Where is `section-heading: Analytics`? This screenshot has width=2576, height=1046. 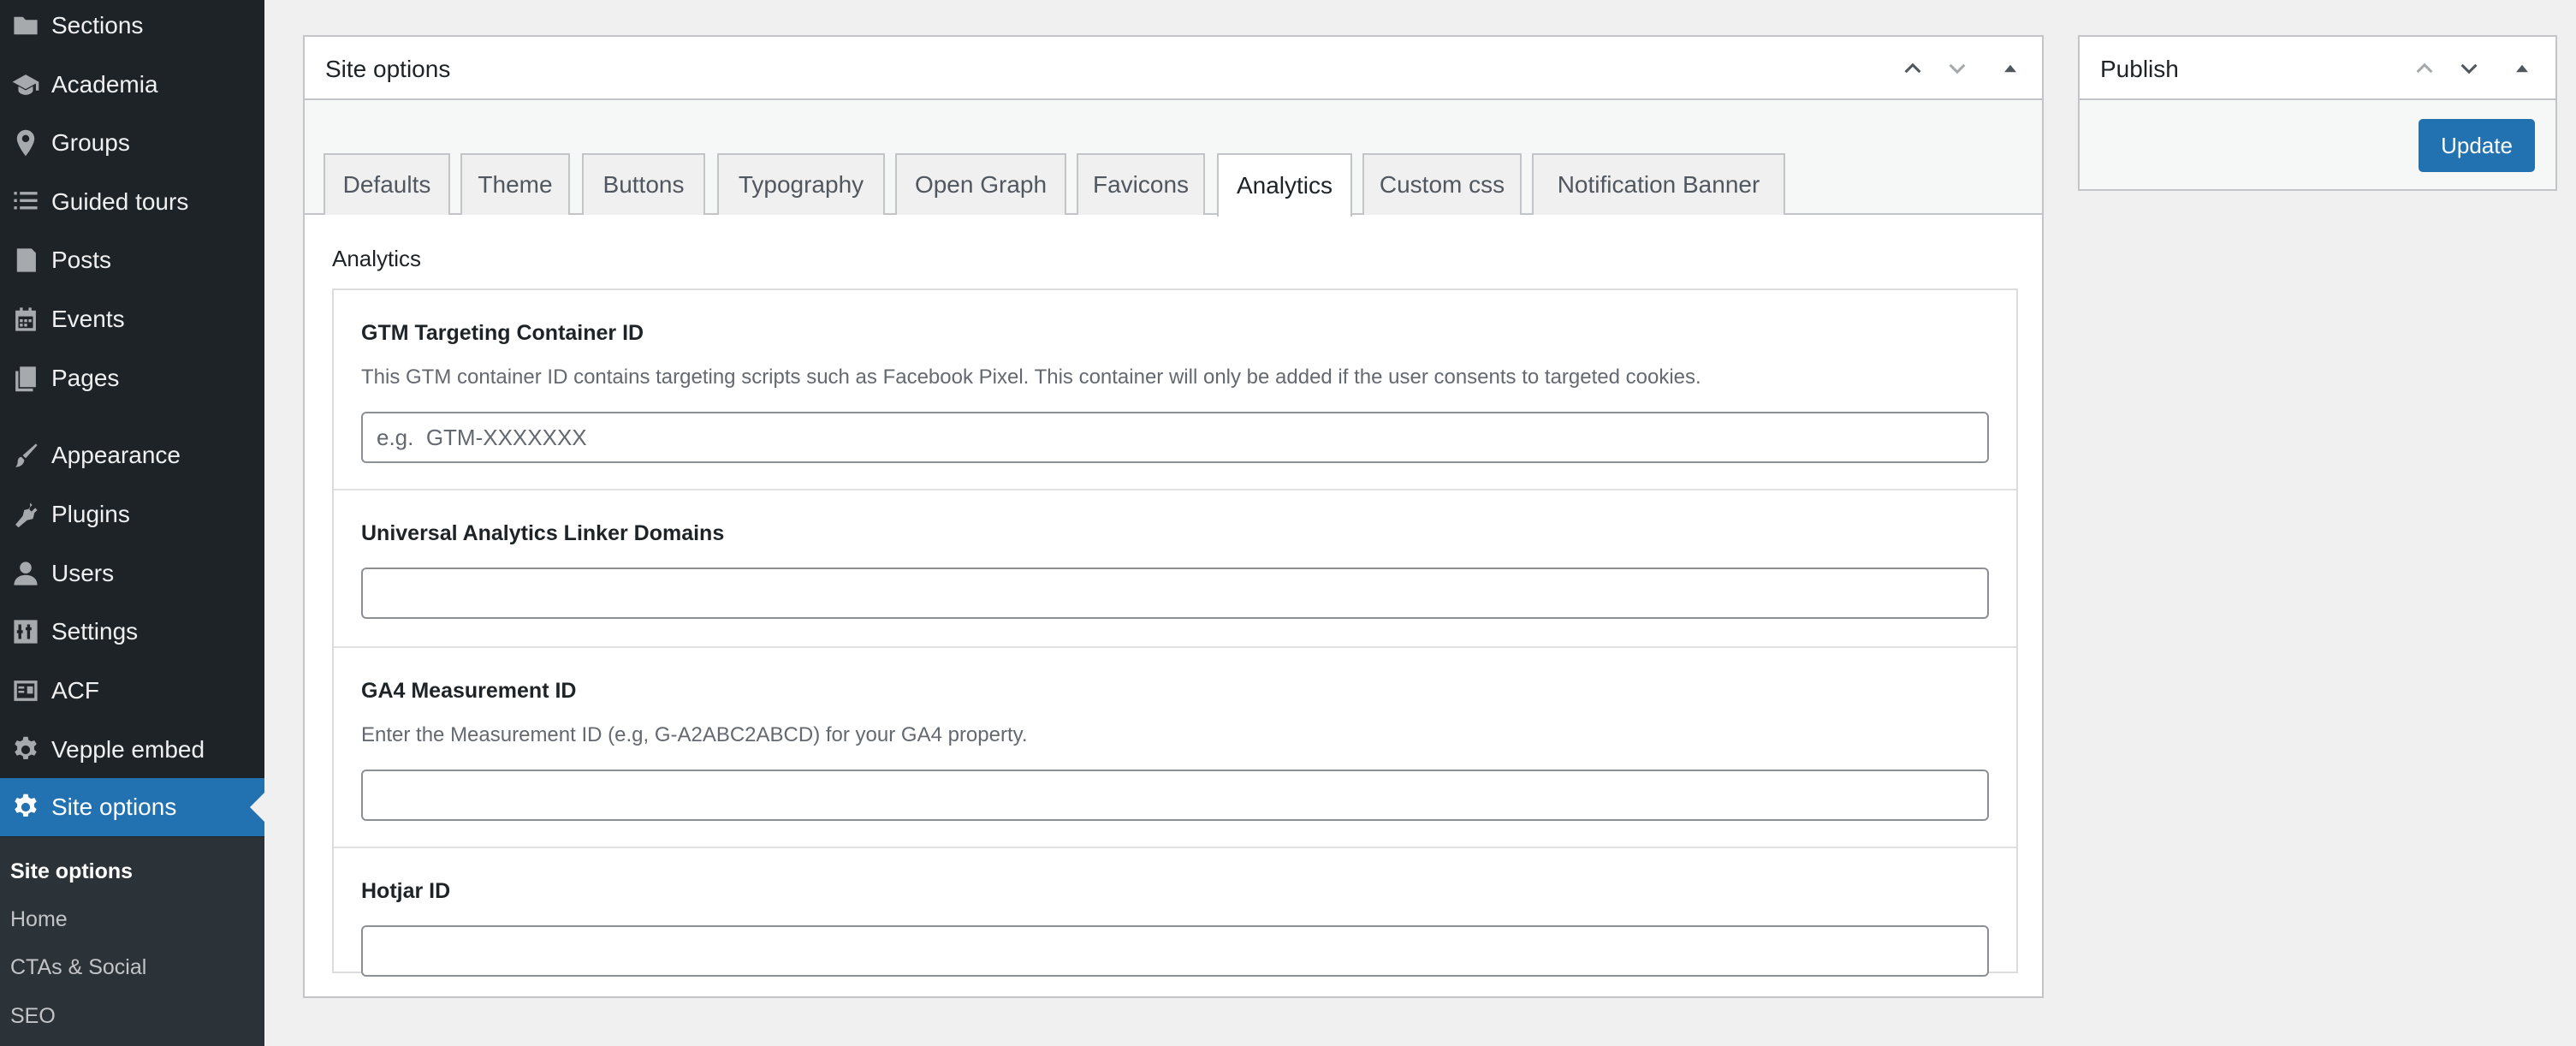 section-heading: Analytics is located at coordinates (377, 258).